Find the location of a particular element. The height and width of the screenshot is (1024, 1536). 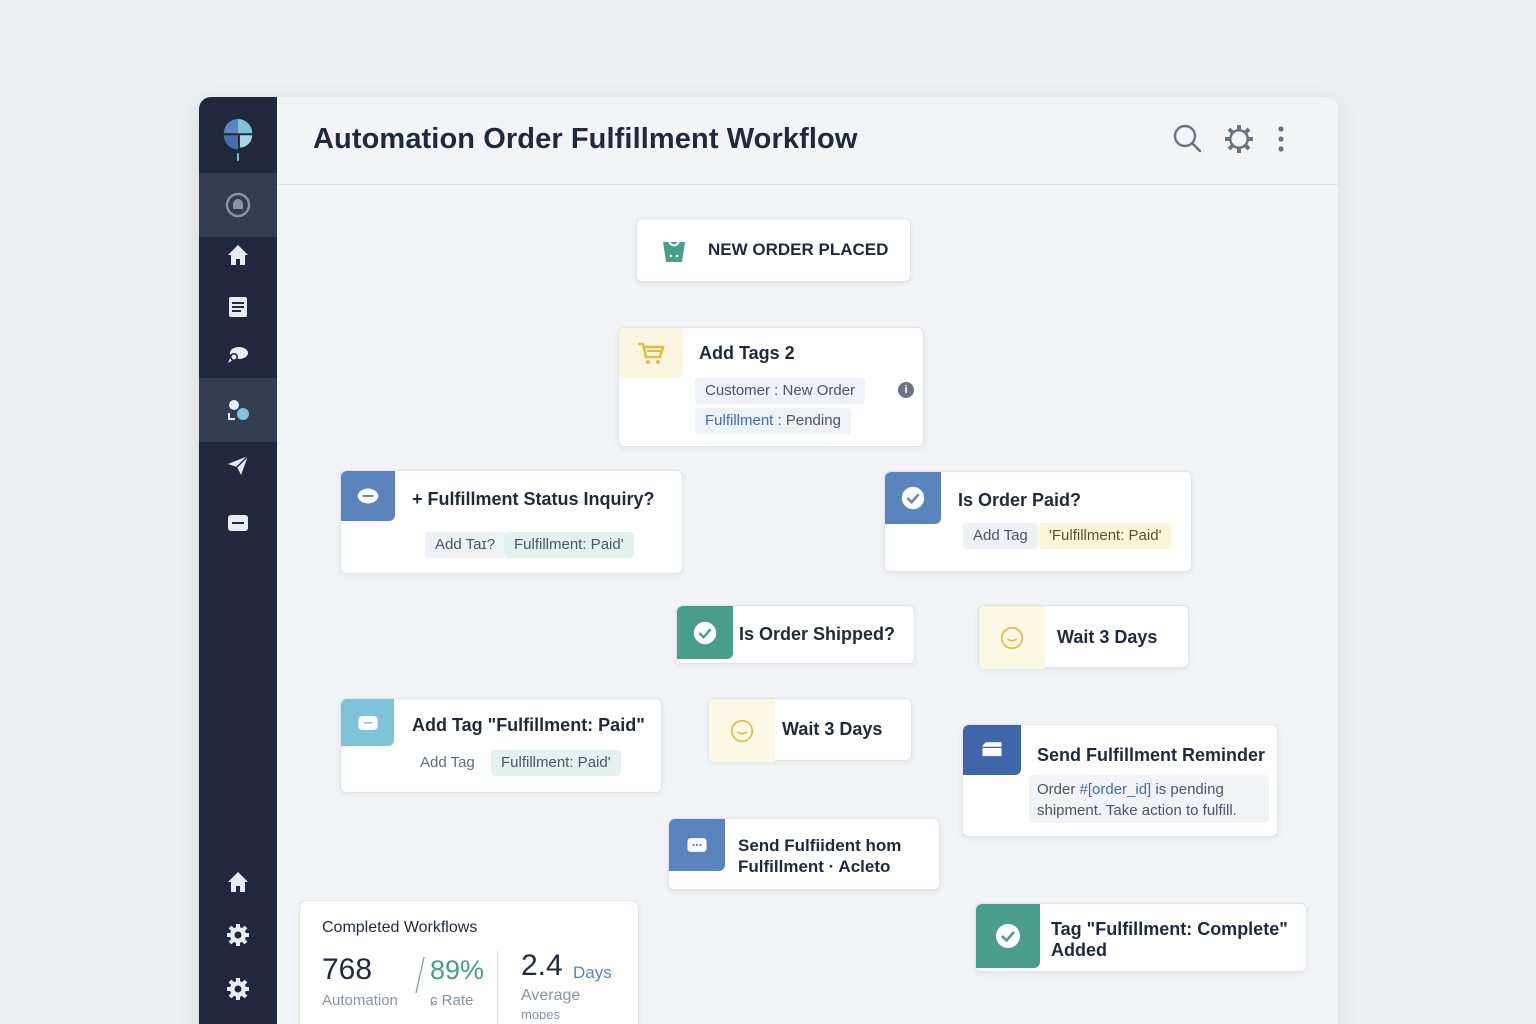

average-days-value: 2.4 is located at coordinates (542, 965).